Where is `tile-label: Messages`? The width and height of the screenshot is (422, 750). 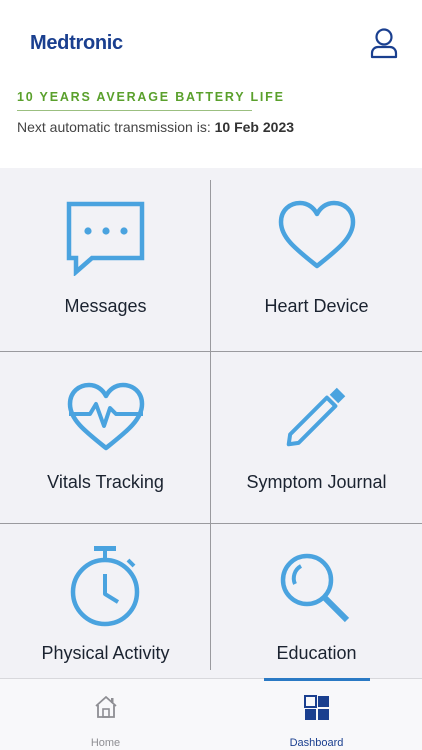 tile-label: Messages is located at coordinates (105, 306).